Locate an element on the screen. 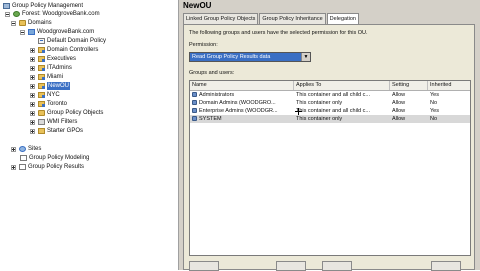 The width and height of the screenshot is (480, 271). tab-gp-inheritance: Group Policy Inheritance is located at coordinates (292, 18).